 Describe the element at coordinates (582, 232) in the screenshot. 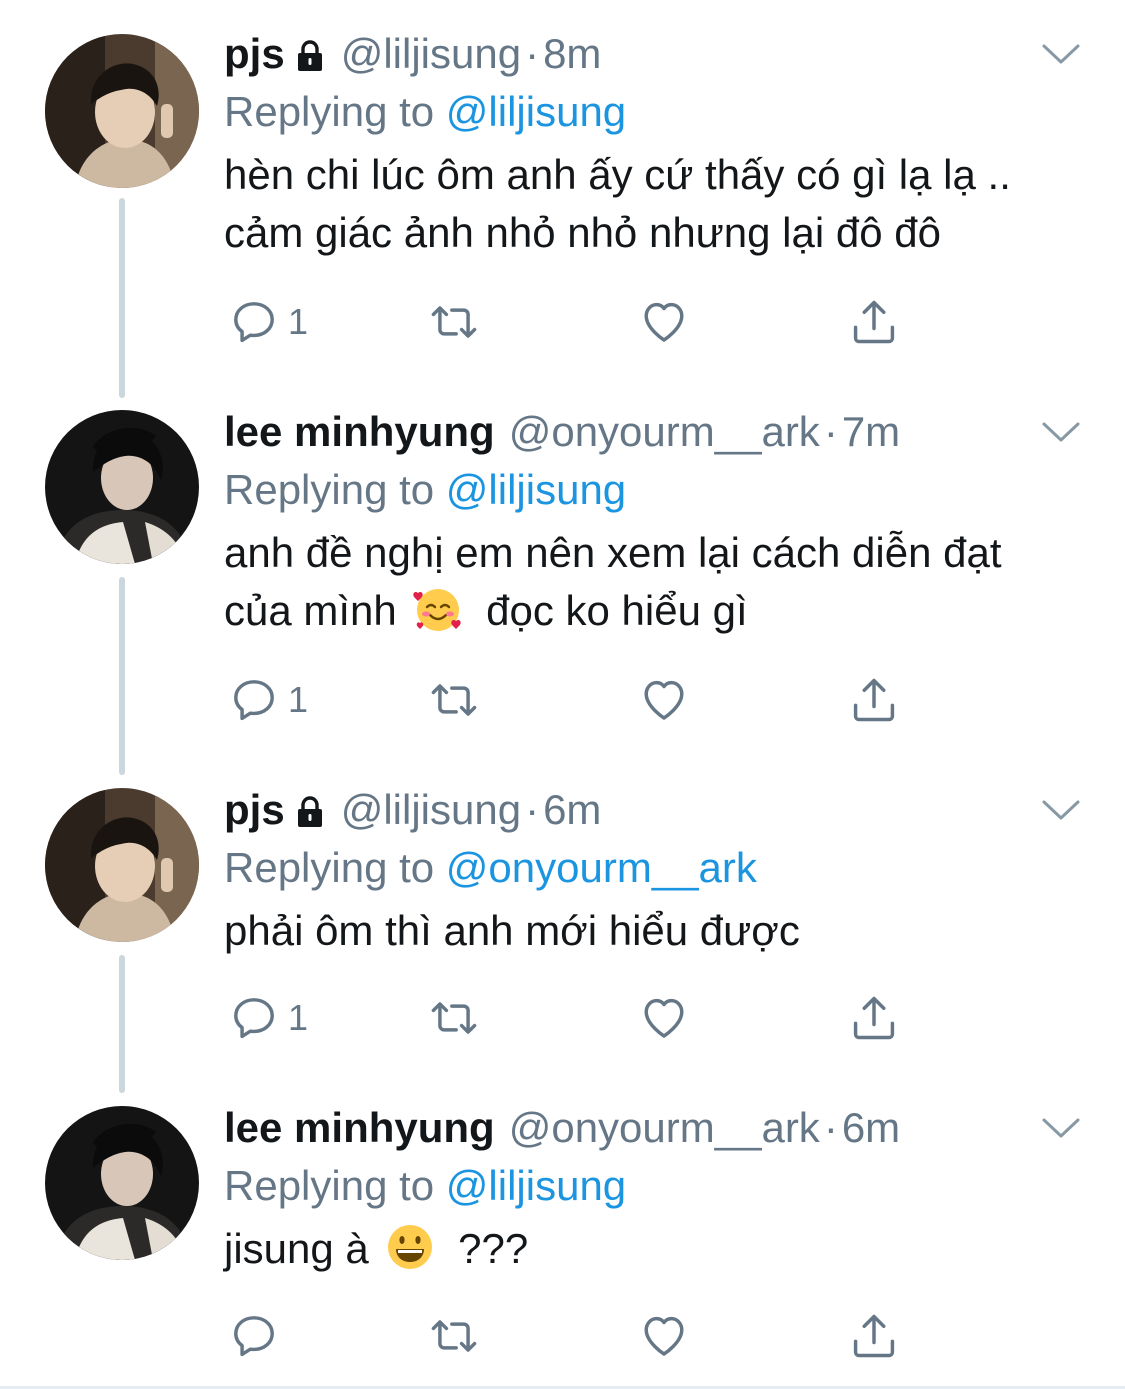

I see `tweet-text-line: cảm giác ảnh nhỏ nhỏ nhưng lại đô đô` at that location.